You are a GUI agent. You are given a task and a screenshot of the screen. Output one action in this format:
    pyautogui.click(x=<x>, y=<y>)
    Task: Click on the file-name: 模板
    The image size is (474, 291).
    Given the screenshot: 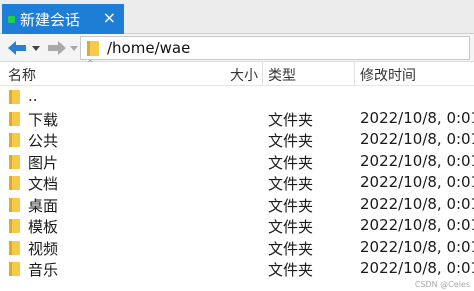 What is the action you would take?
    pyautogui.click(x=43, y=227)
    